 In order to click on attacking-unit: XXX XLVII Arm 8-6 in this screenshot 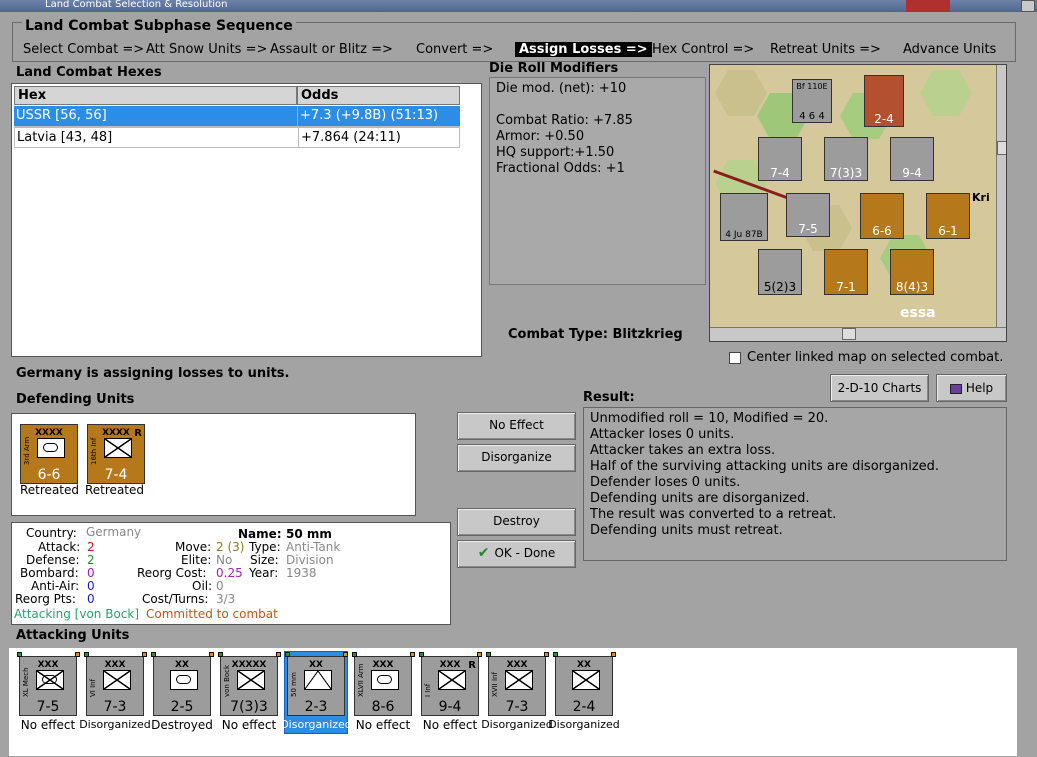, I will do `click(383, 686)`.